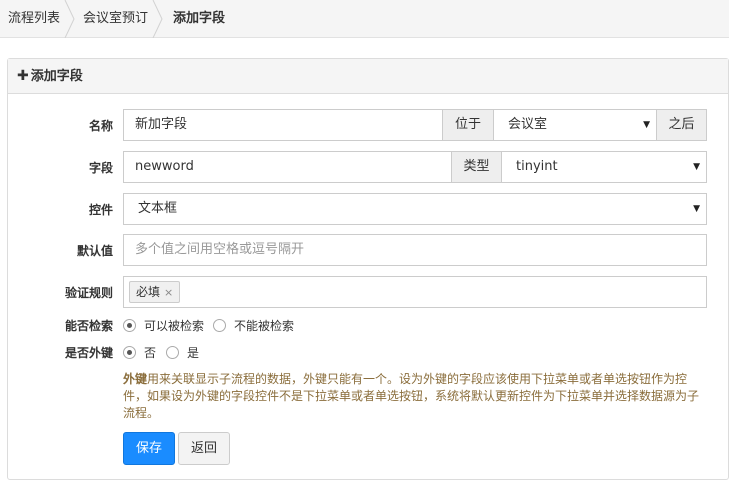 The image size is (729, 490). Describe the element at coordinates (415, 209) in the screenshot. I see `control-select: 文本框 ▼` at that location.